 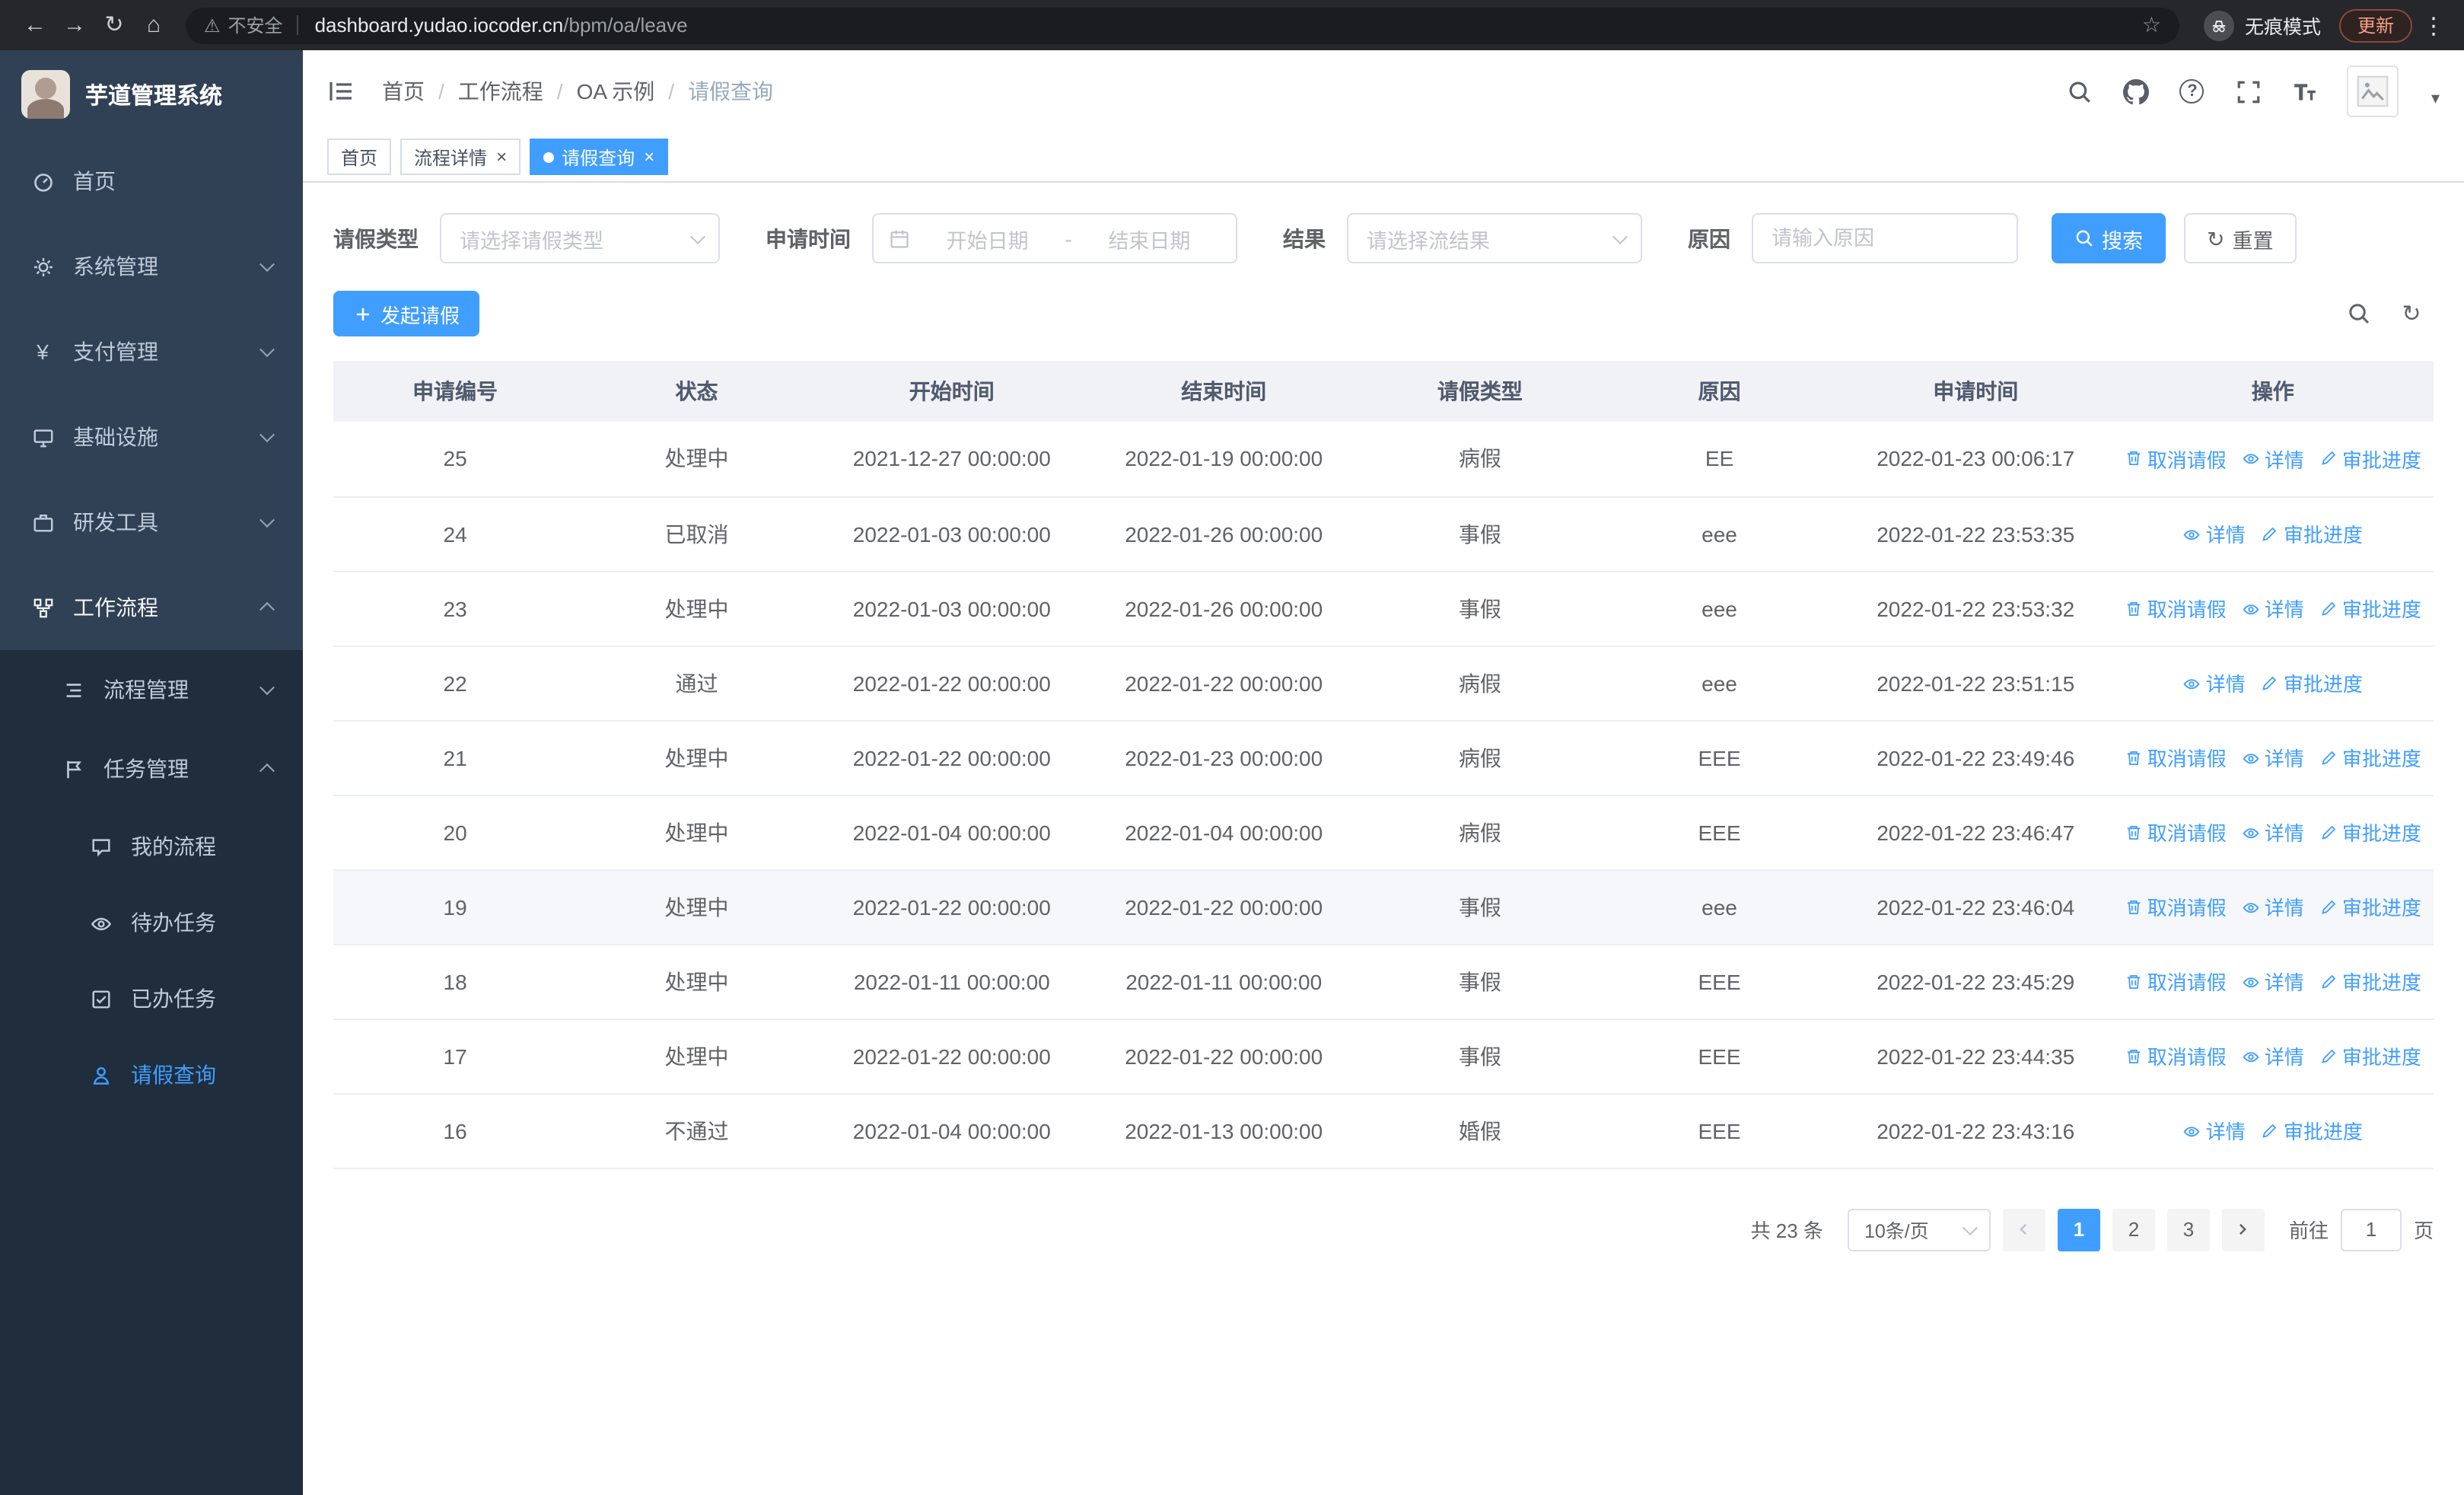 I want to click on browser-home-icon: ⌂, so click(x=153, y=25).